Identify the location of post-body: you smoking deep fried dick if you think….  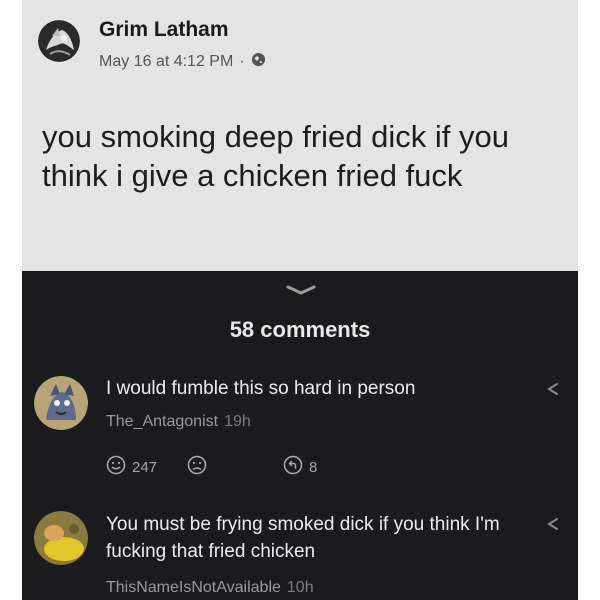
(275, 156).